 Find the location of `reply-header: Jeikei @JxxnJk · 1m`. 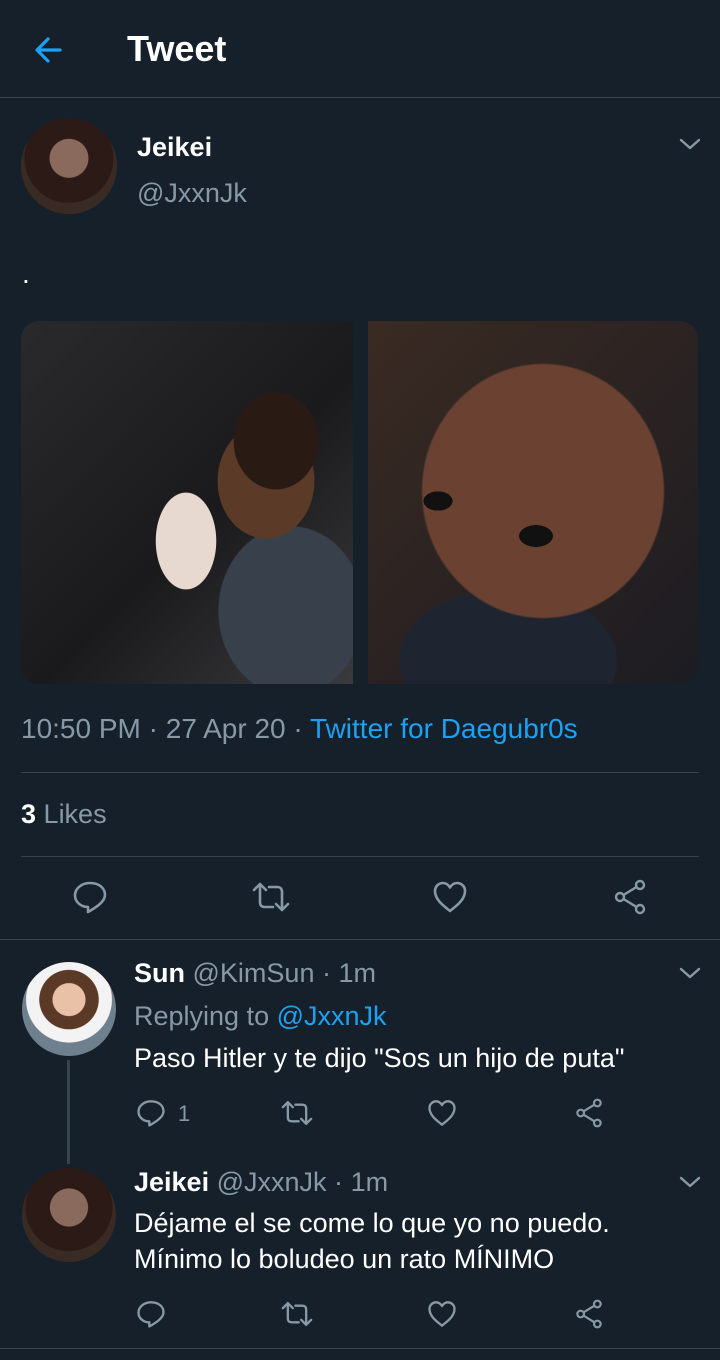

reply-header: Jeikei @JxxnJk · 1m is located at coordinates (261, 1182).